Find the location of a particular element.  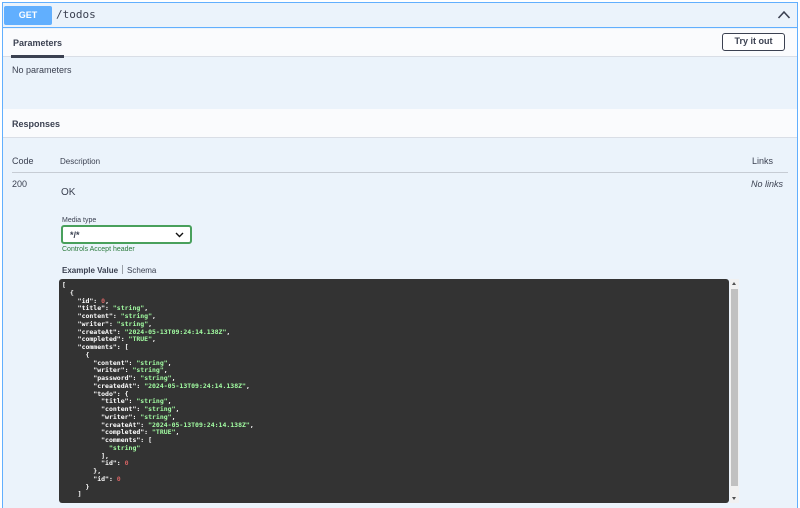

accept-header-note: Controls Accept header is located at coordinates (98, 249).